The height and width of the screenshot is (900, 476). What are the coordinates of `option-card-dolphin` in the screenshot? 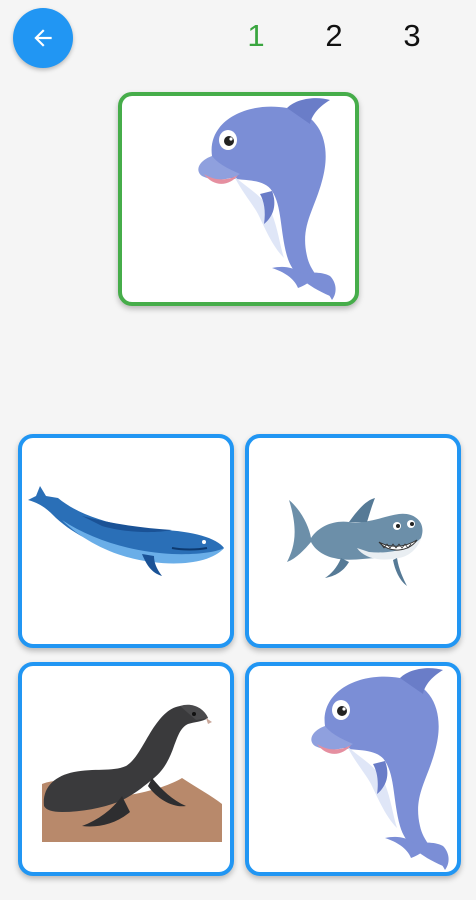 It's located at (353, 769).